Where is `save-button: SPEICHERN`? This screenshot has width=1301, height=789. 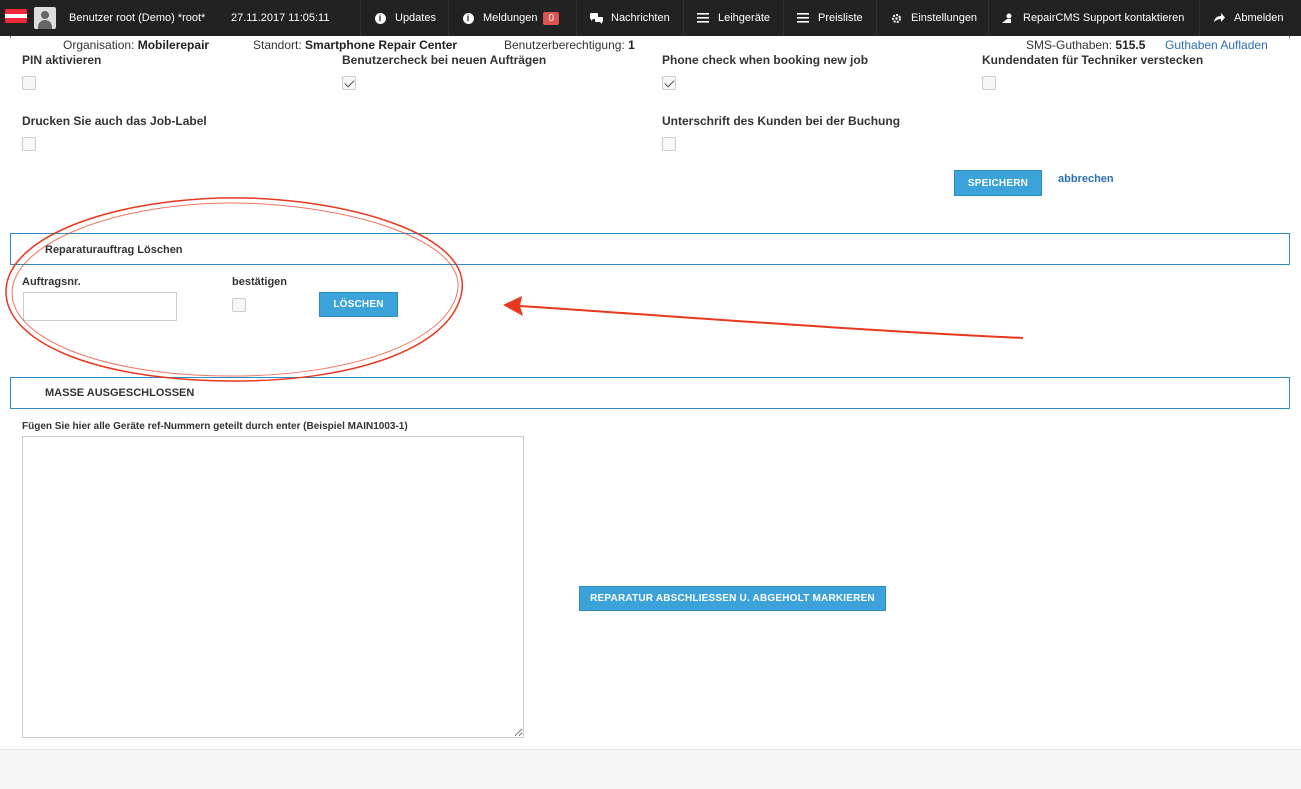
save-button: SPEICHERN is located at coordinates (998, 183).